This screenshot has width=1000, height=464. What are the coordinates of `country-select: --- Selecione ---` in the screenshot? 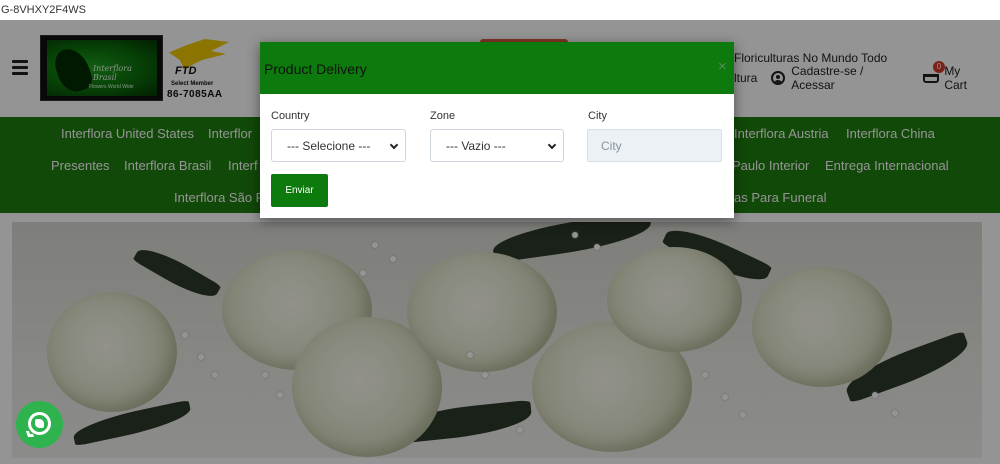 It's located at (338, 145).